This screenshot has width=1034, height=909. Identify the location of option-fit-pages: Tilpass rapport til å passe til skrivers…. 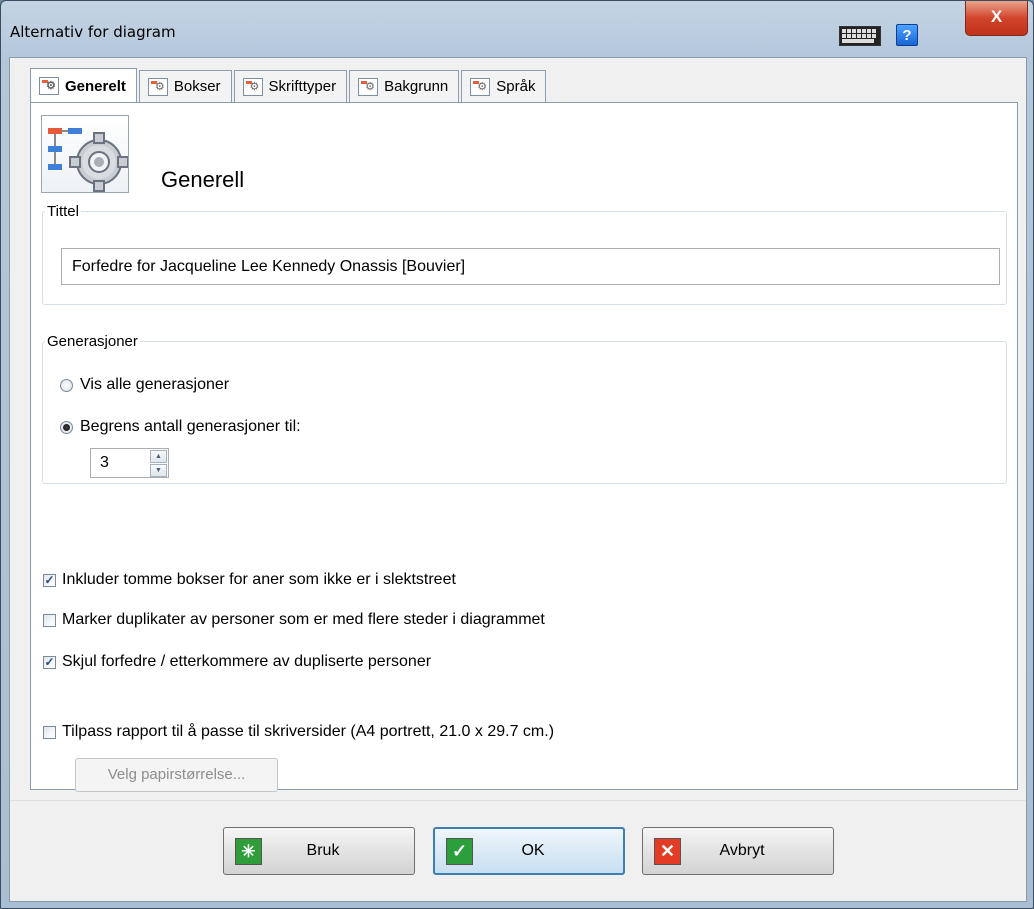
(298, 732).